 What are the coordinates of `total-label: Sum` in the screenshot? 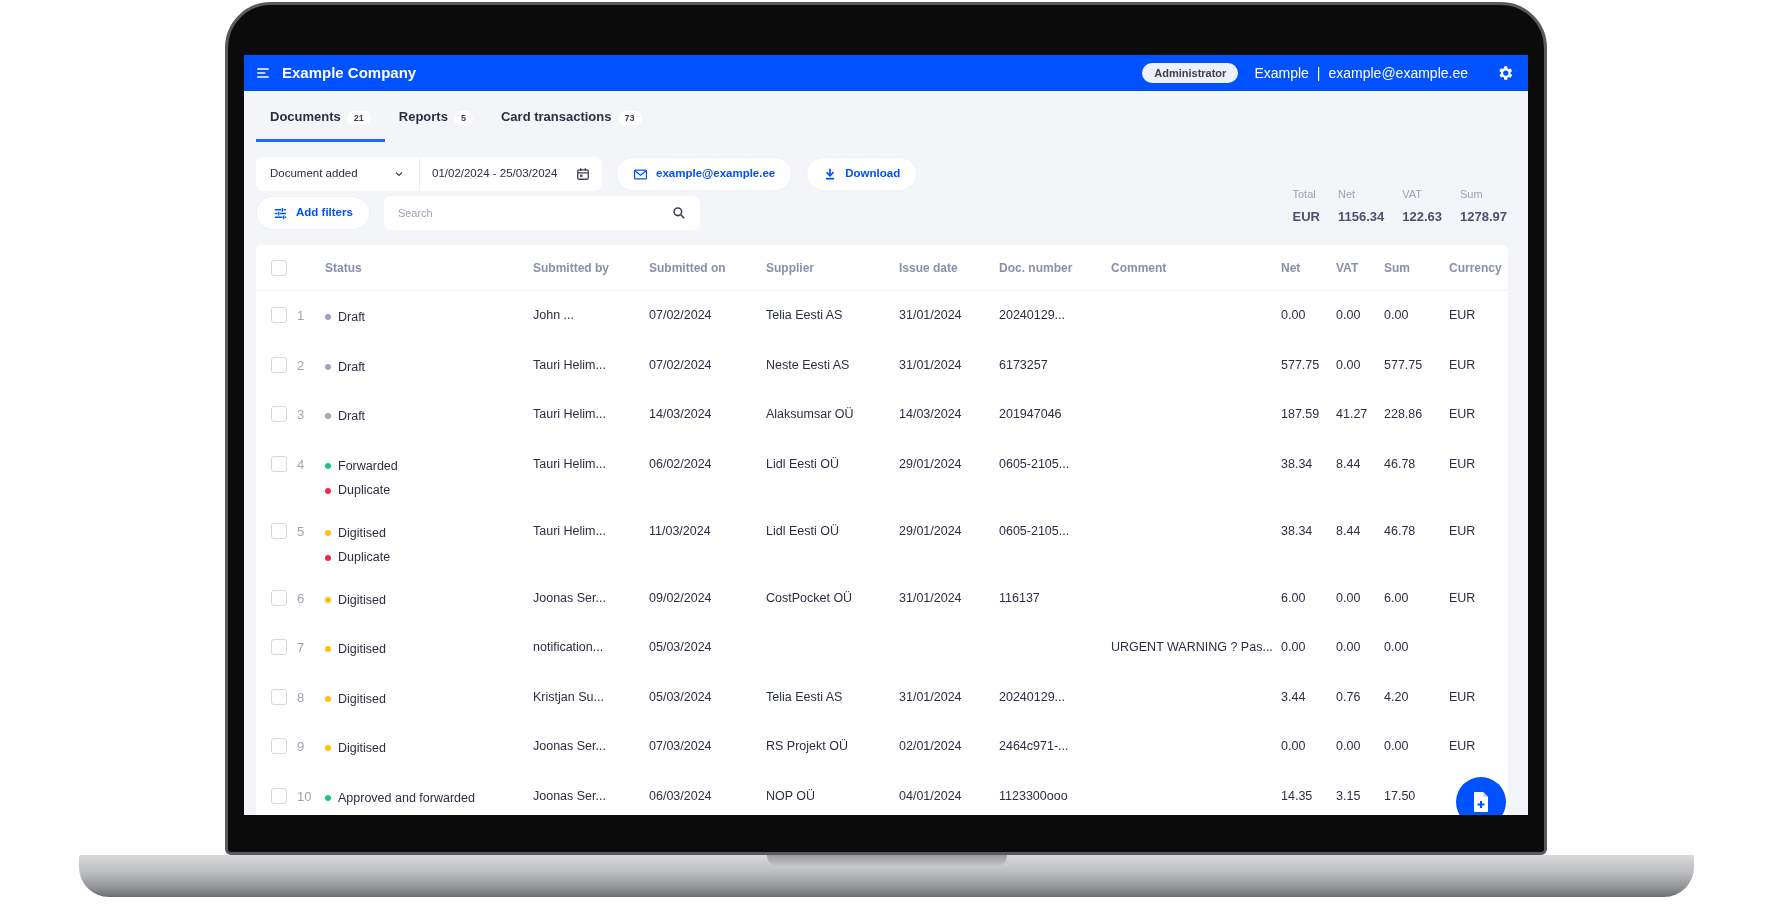 It's located at (1472, 194).